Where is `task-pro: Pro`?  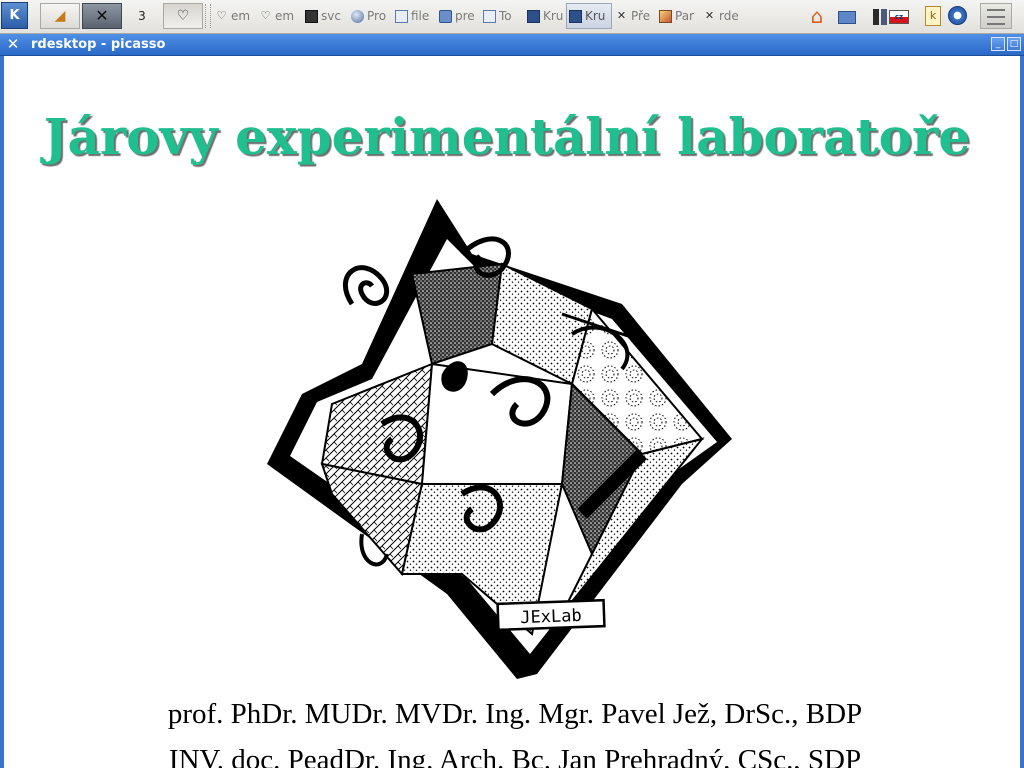
task-pro: Pro is located at coordinates (370, 16).